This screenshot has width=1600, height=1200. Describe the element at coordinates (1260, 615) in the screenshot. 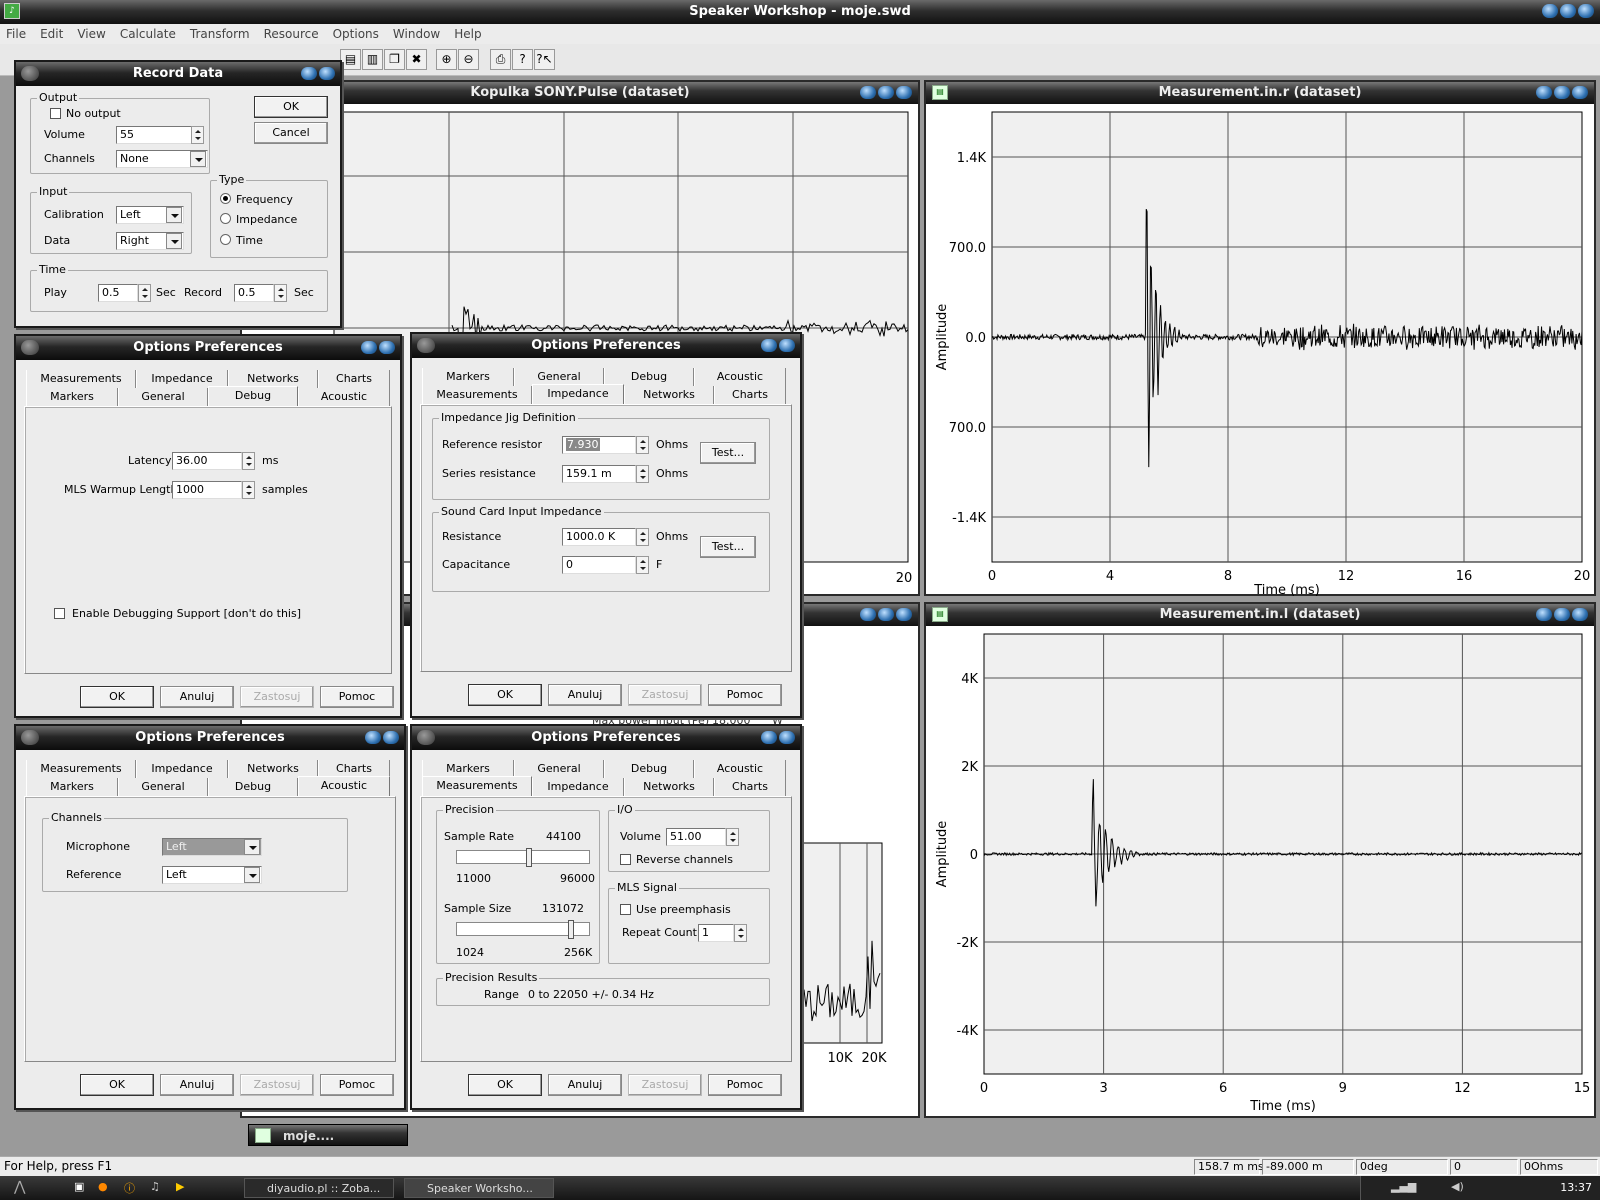

I see `plot-window-title: ▤ Measurement.in.l (dataset)` at that location.